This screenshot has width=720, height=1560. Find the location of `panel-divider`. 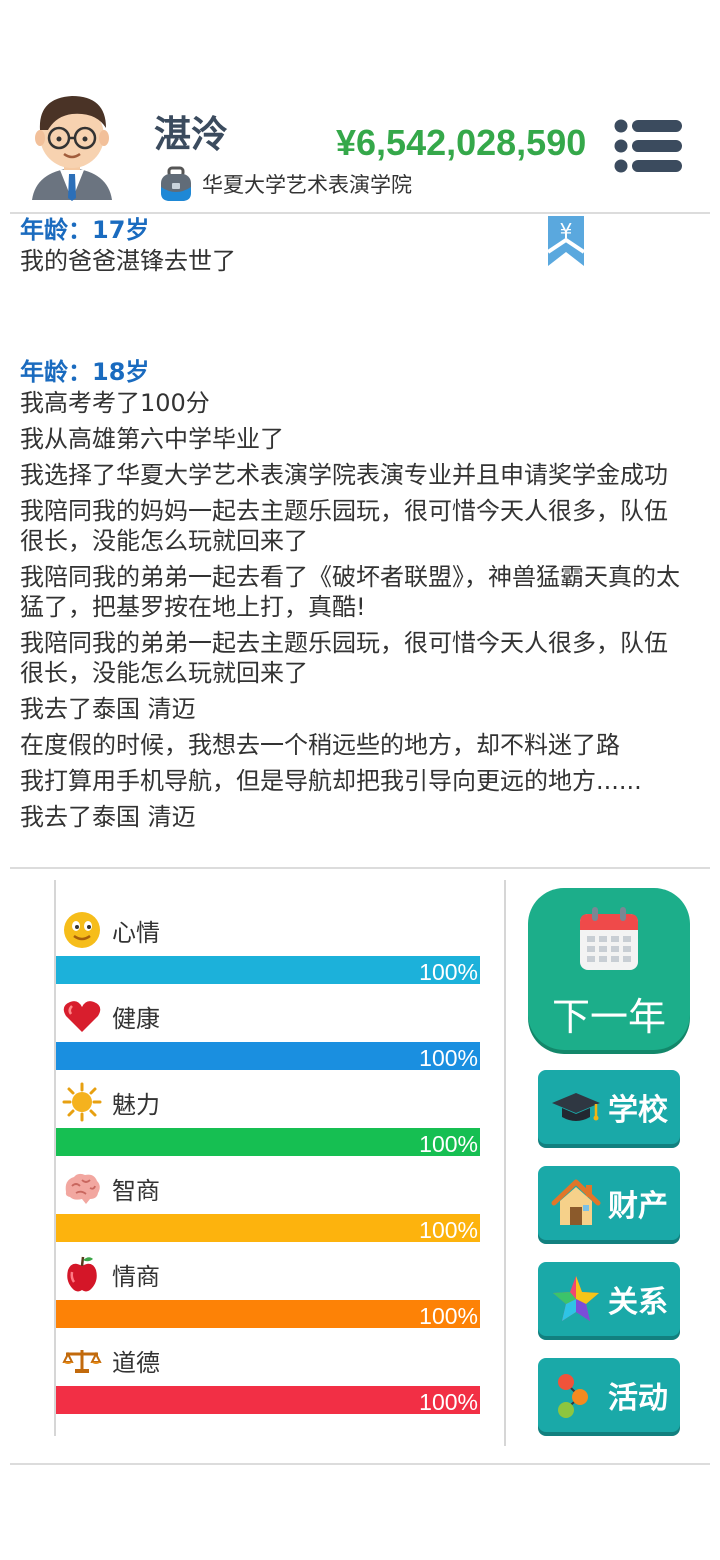

panel-divider is located at coordinates (505, 1163).